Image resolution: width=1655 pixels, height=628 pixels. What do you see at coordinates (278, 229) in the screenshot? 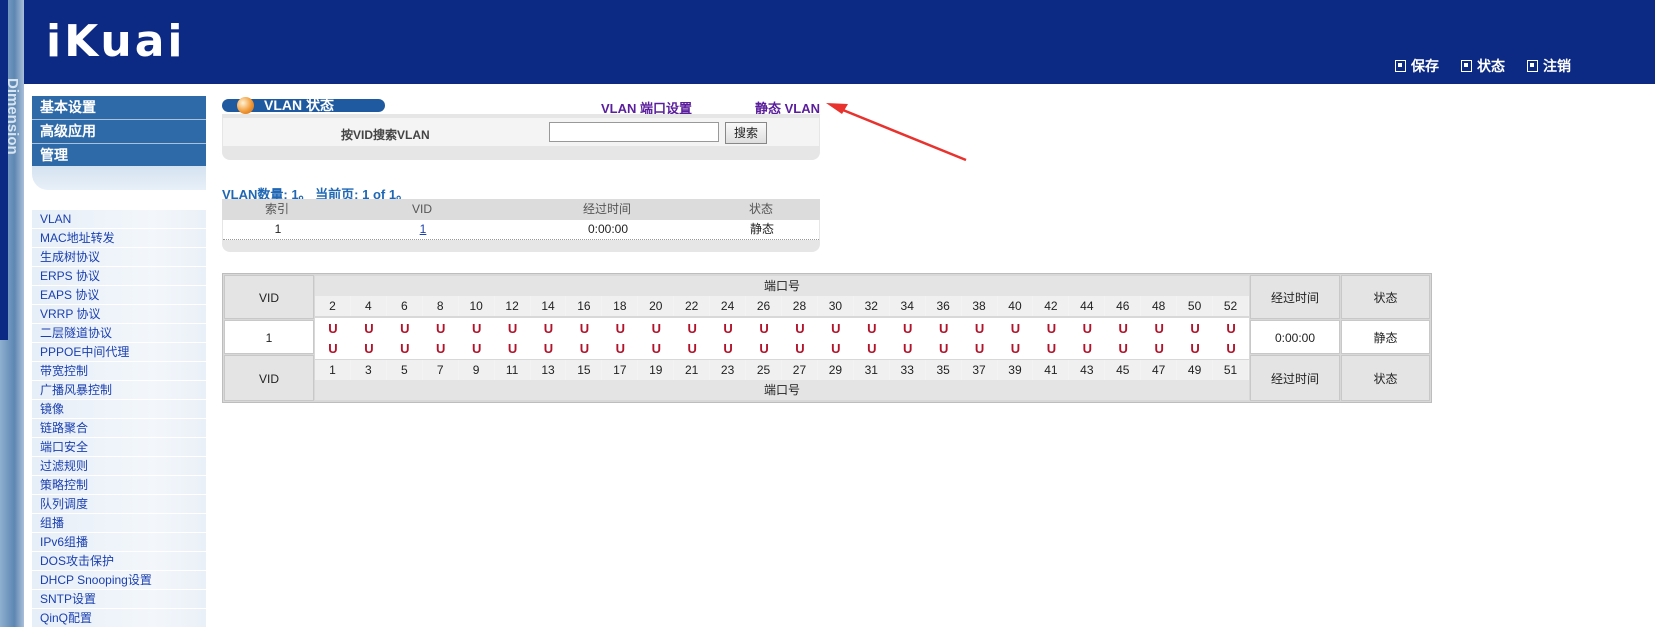
I see `row-index: 1` at bounding box center [278, 229].